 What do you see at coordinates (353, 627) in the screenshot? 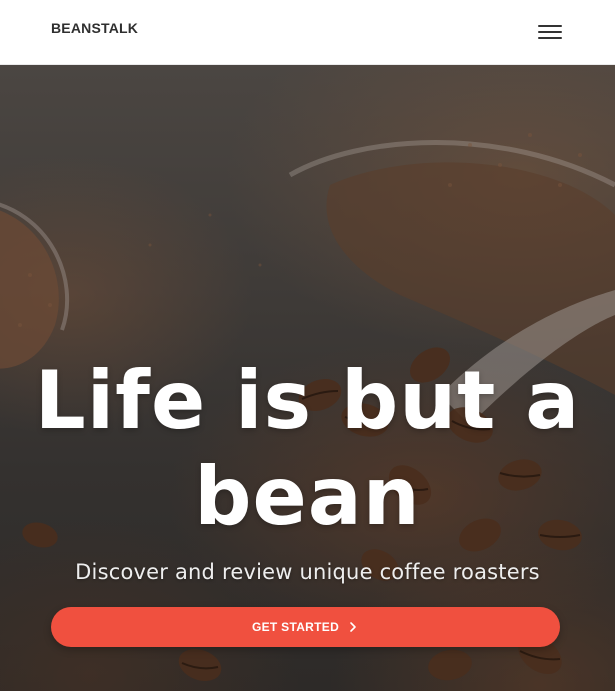
I see `chevron-right-icon` at bounding box center [353, 627].